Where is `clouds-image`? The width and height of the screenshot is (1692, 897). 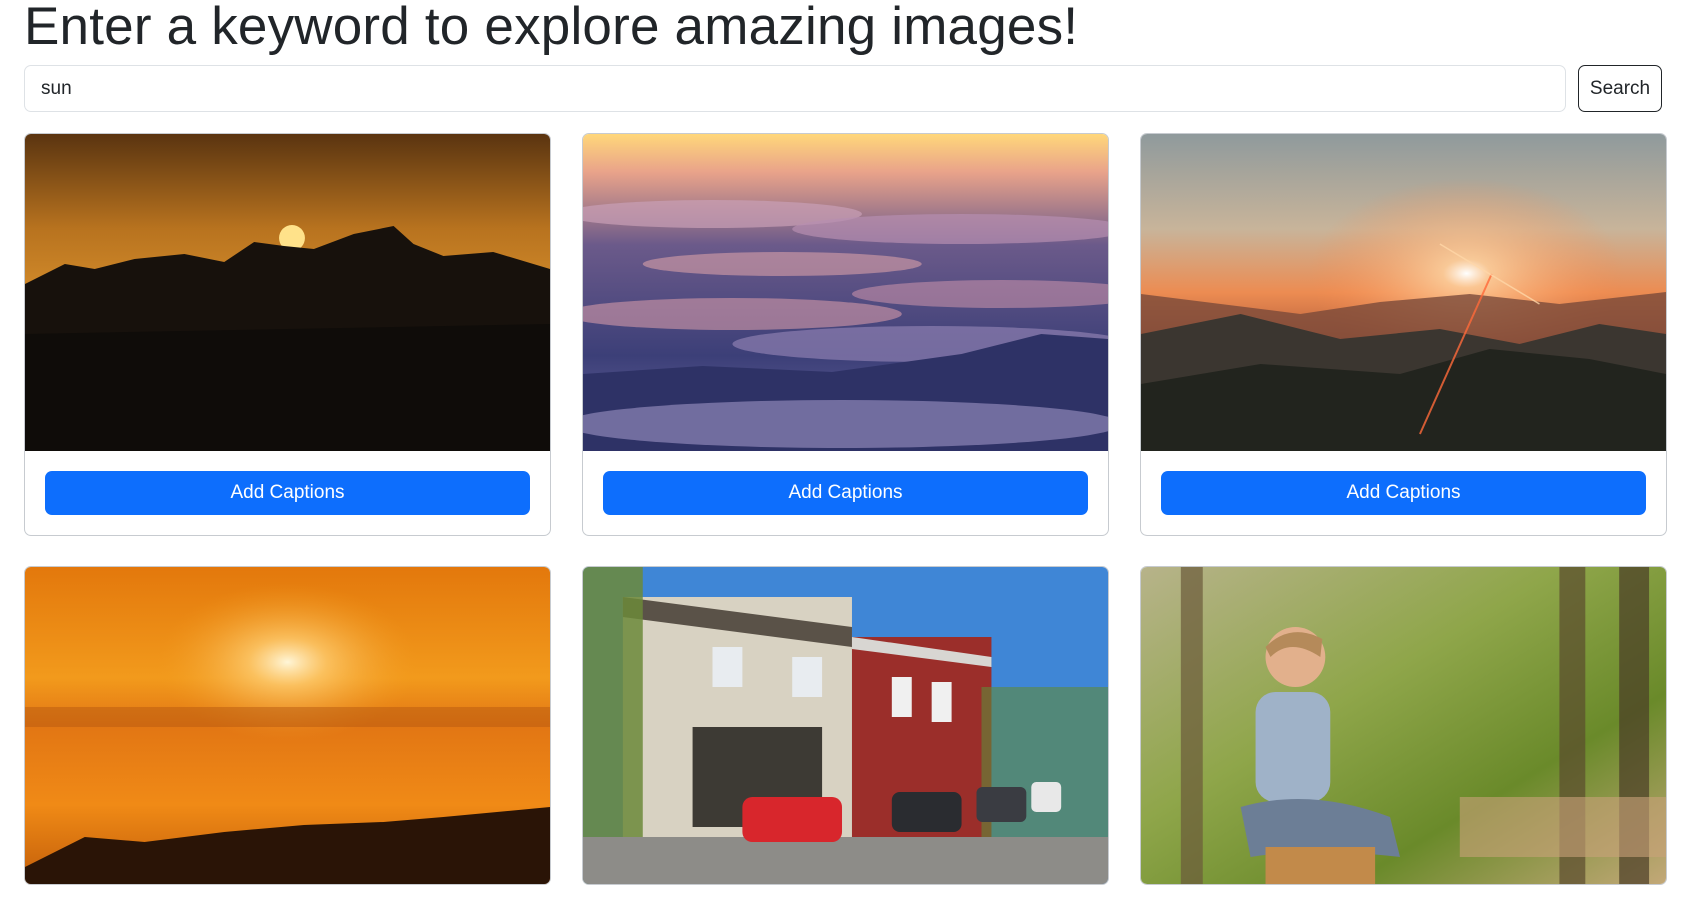
clouds-image is located at coordinates (845, 292).